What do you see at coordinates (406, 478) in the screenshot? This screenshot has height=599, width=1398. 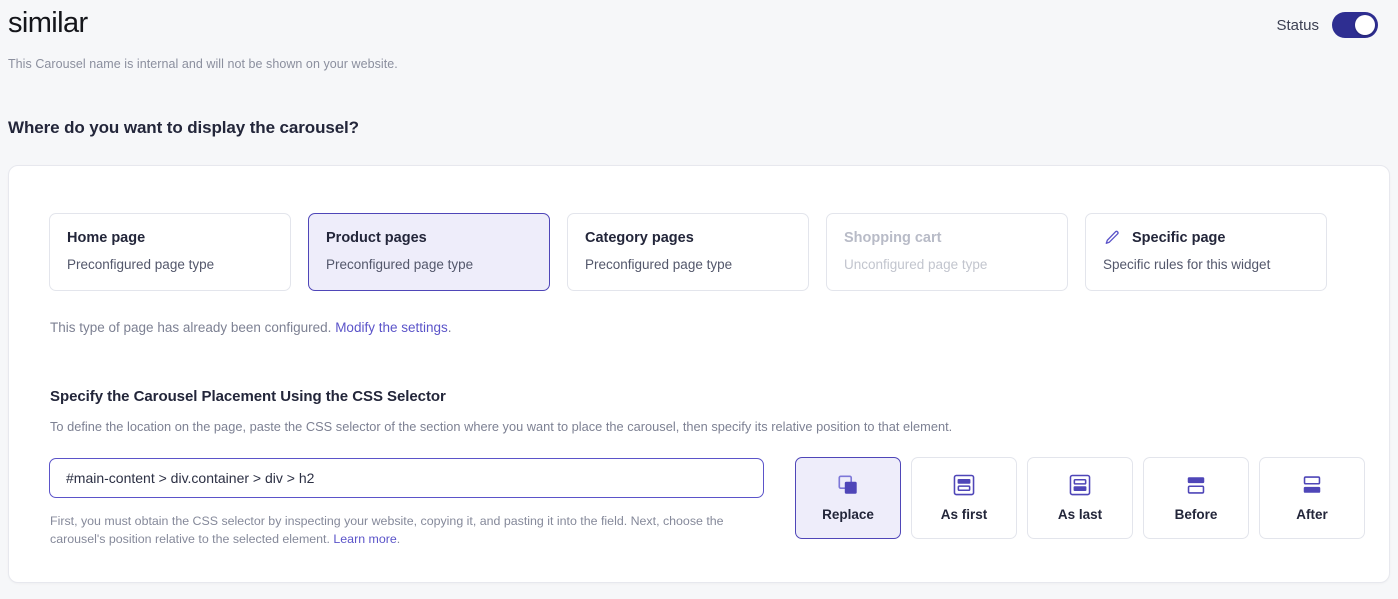 I see `css-selector-input` at bounding box center [406, 478].